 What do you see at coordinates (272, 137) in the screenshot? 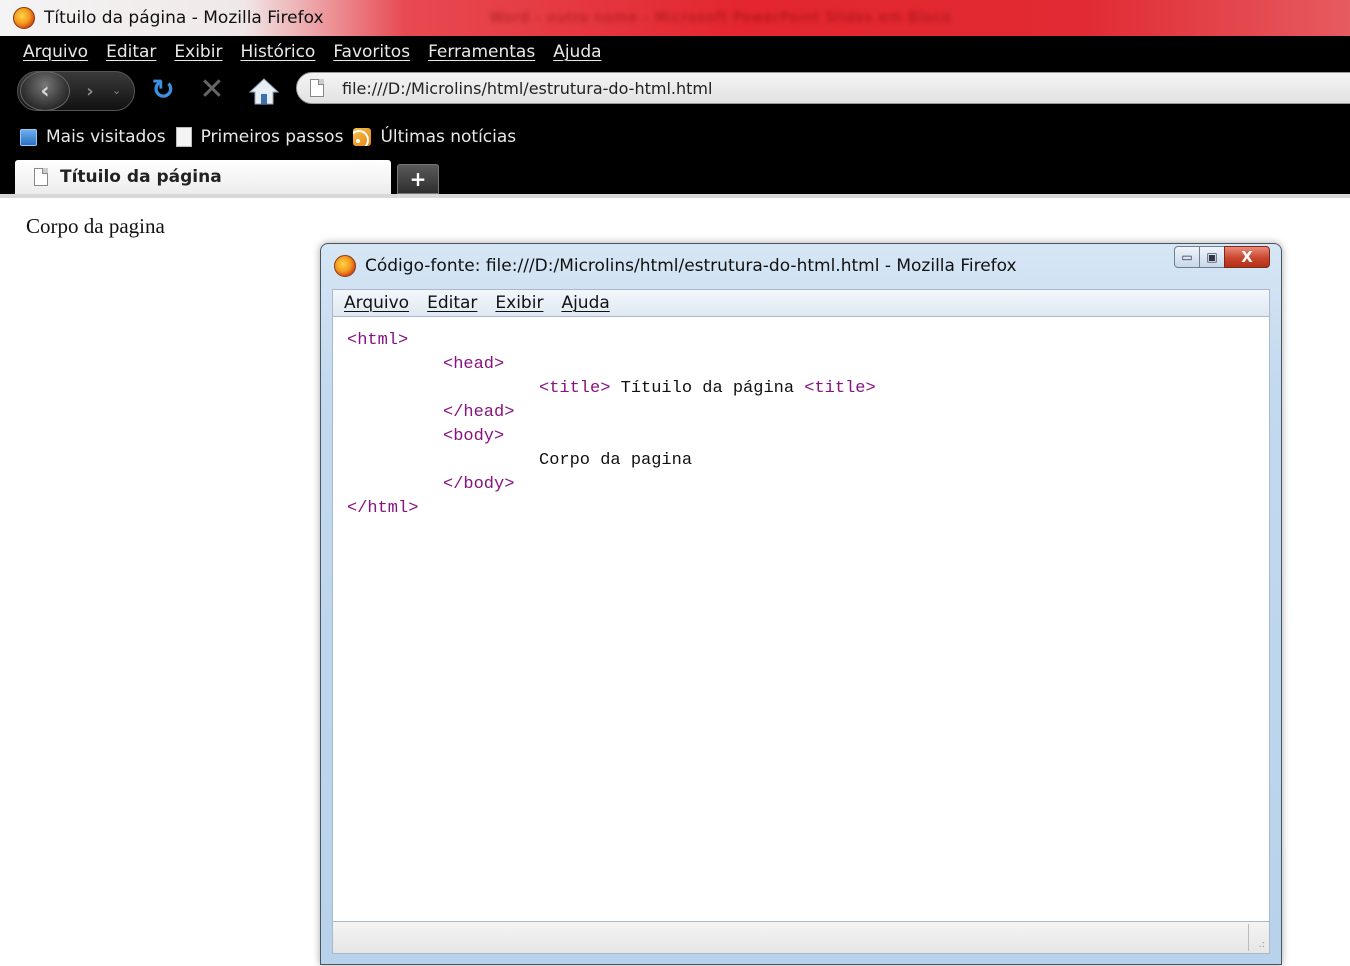
I see `bookmark-label: Primeiros passos` at bounding box center [272, 137].